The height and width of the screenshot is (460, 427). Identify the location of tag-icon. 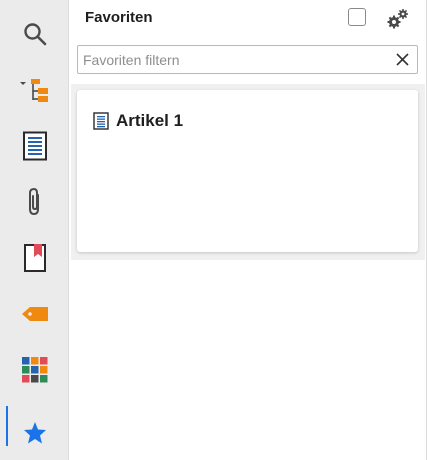
(34, 314).